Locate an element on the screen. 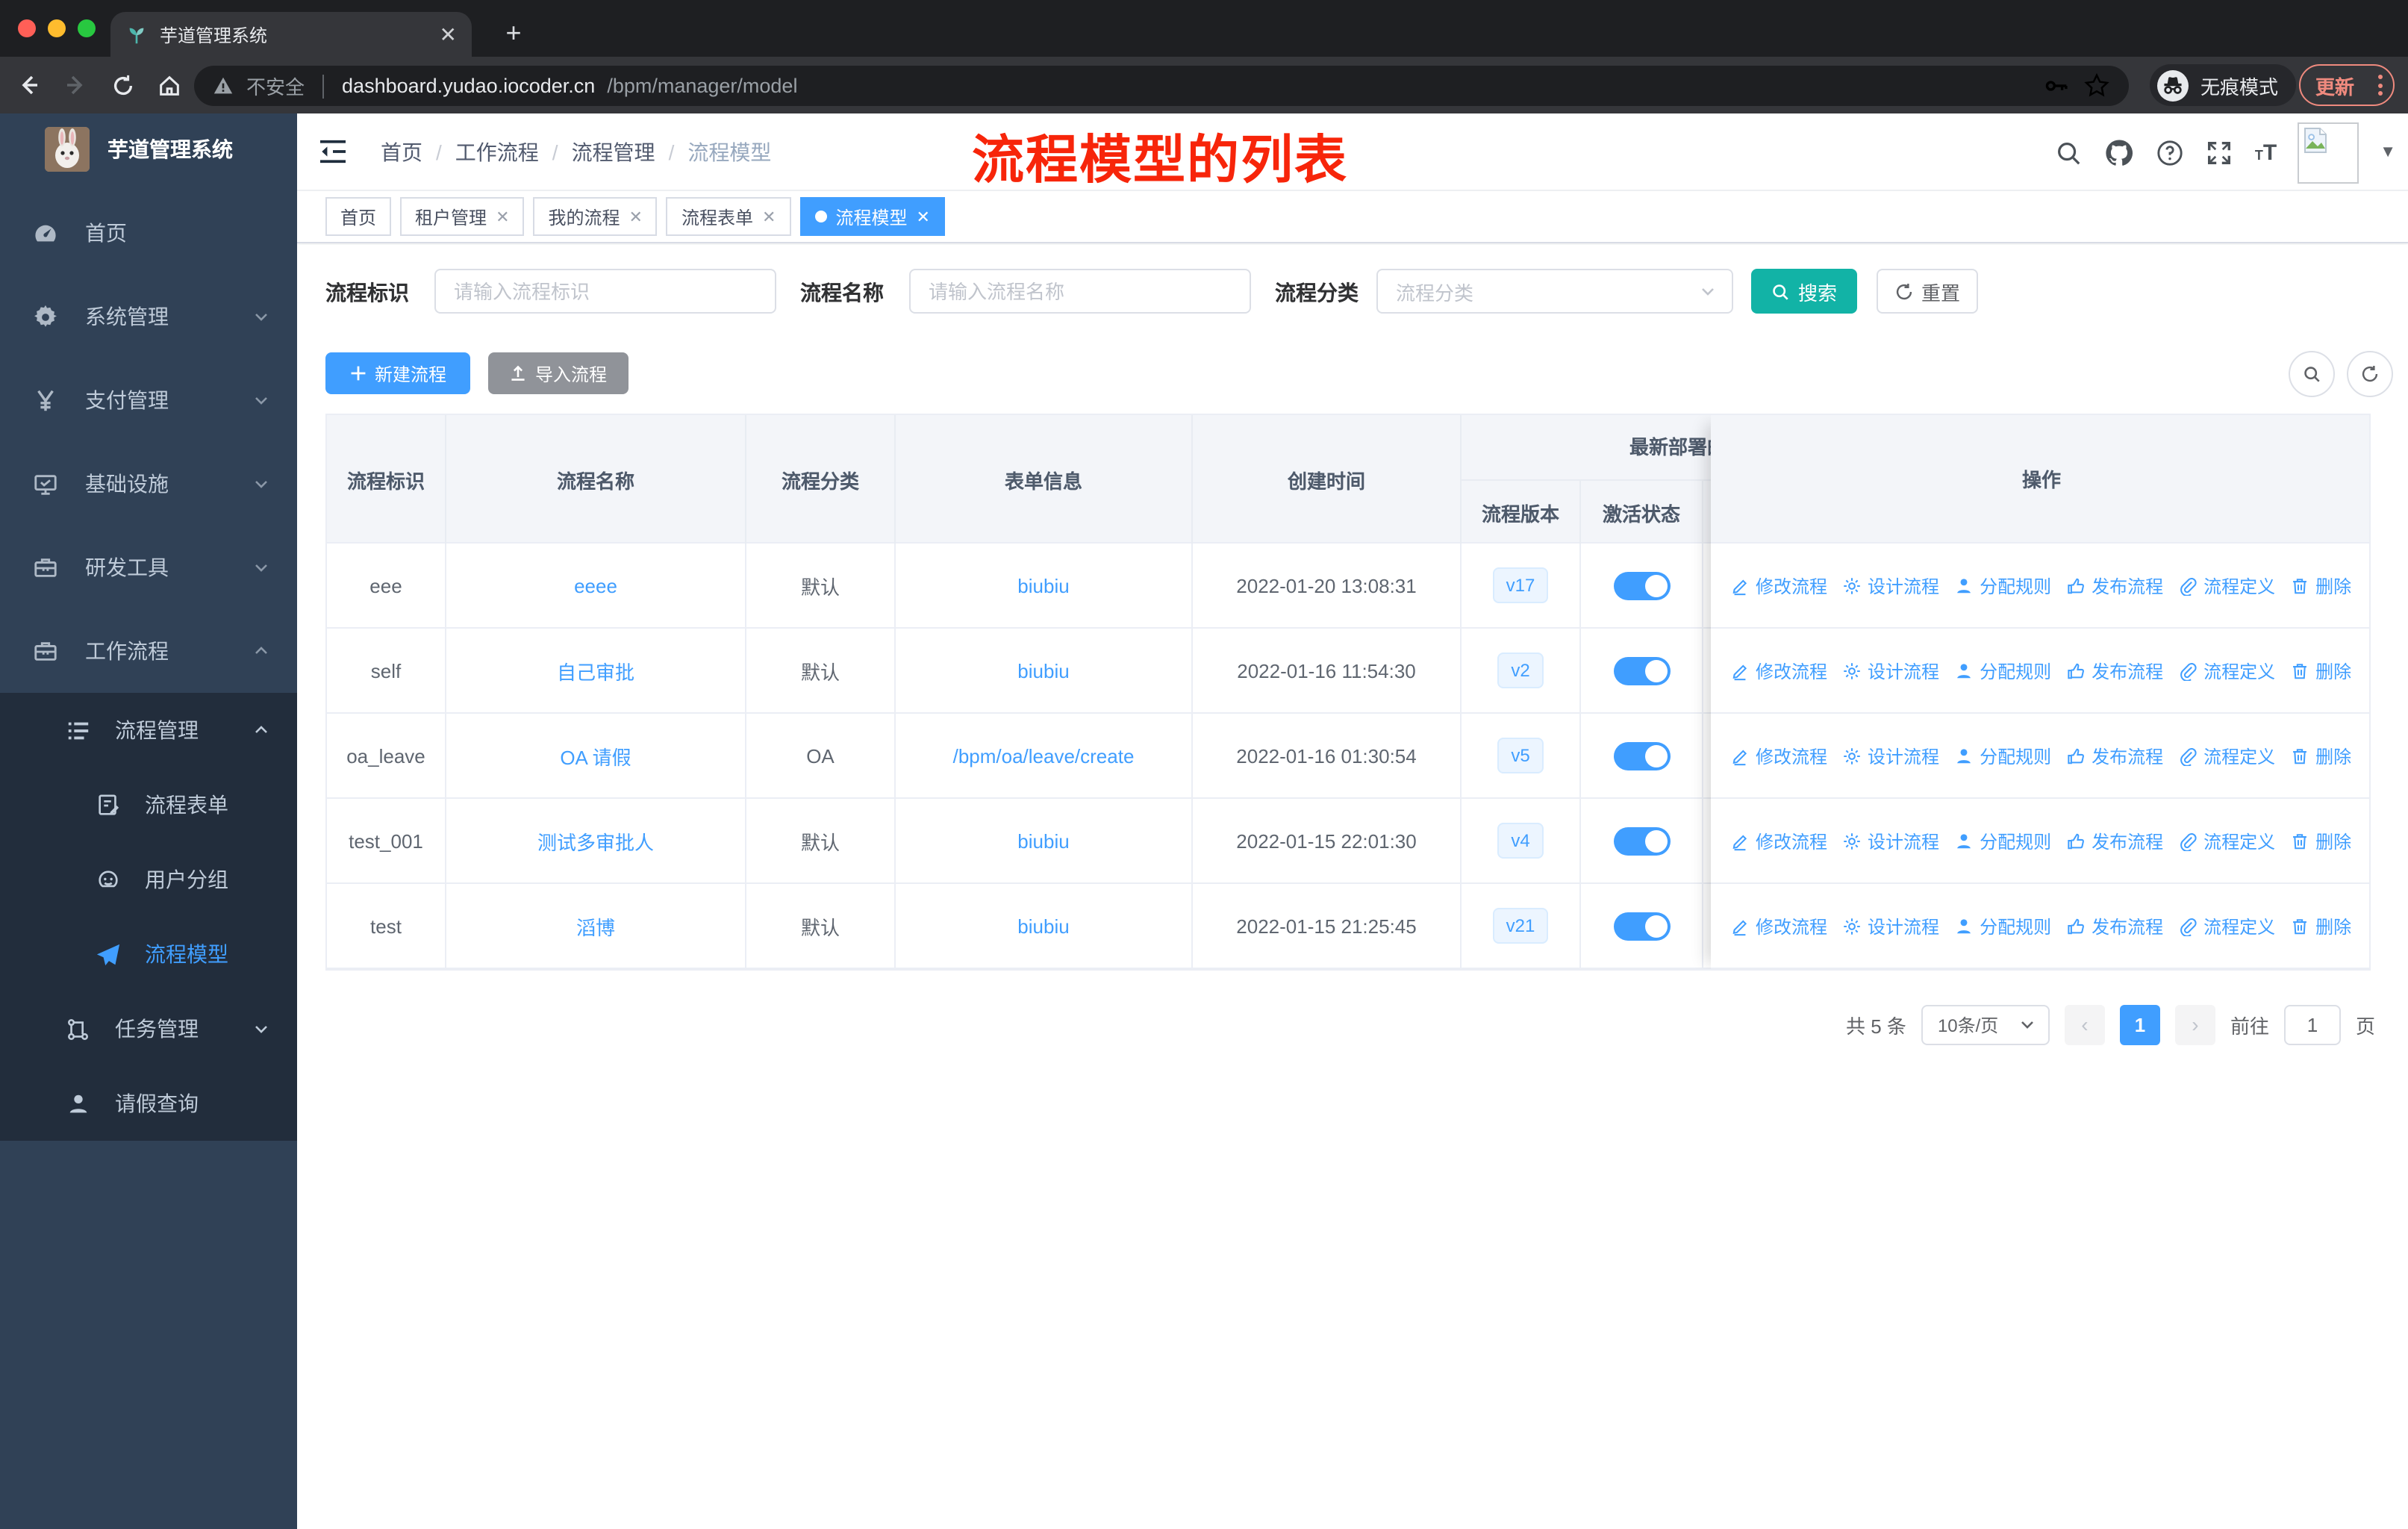  breadcrumb-home: 首页 is located at coordinates (401, 151).